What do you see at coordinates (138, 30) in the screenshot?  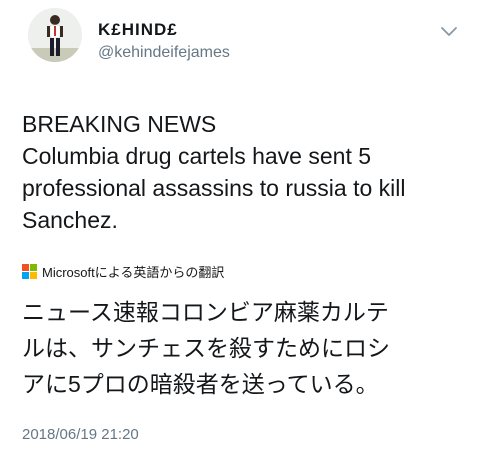 I see `display-name: K£HIND£` at bounding box center [138, 30].